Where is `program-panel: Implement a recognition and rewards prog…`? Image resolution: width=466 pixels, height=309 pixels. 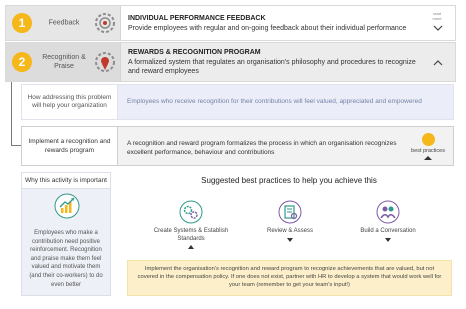
program-panel: Implement a recognition and rewards prog… is located at coordinates (237, 146).